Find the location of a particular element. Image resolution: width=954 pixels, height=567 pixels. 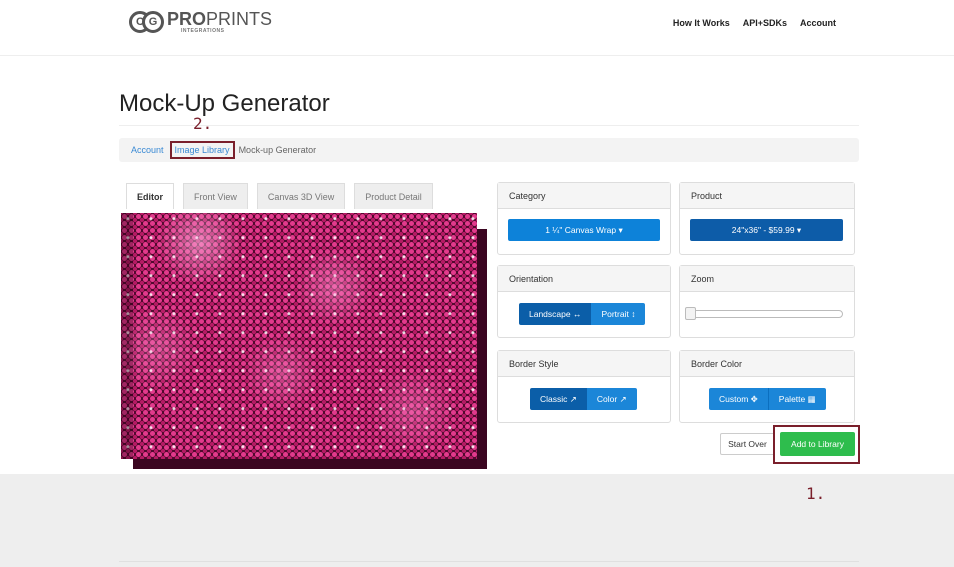

breadcrumb-image-library: Image Library is located at coordinates (202, 150).